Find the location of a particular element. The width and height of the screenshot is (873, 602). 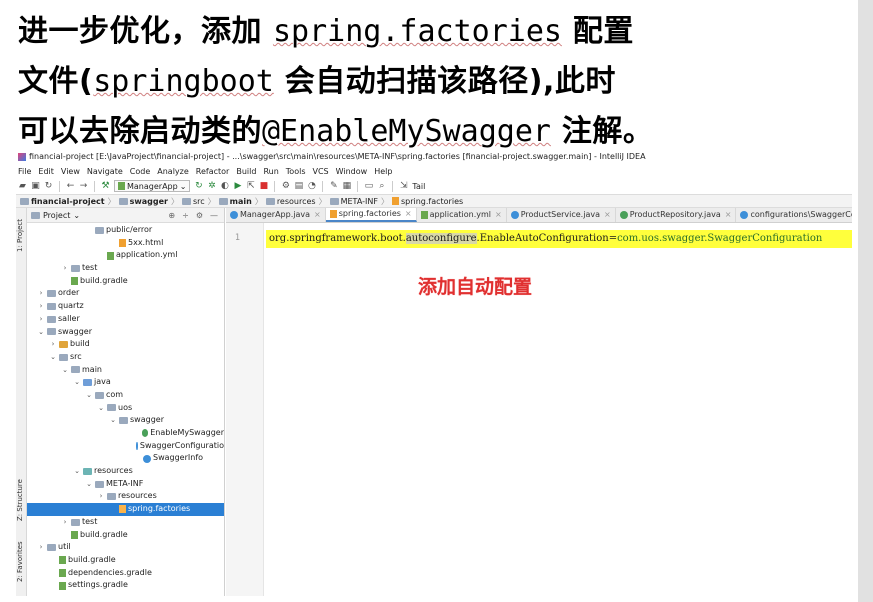

tree-item: settings.gradle is located at coordinates (125, 585).